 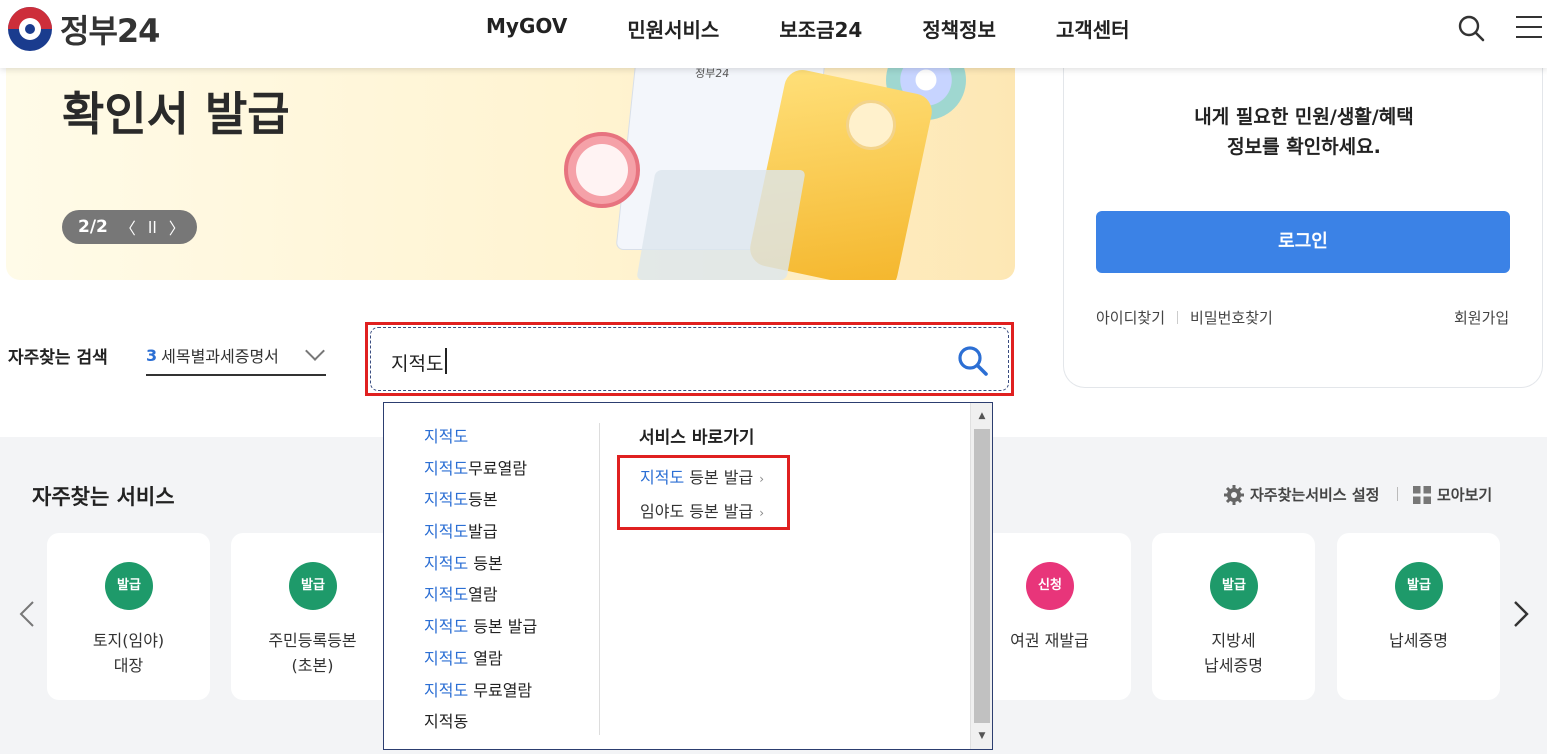 What do you see at coordinates (480, 722) in the screenshot?
I see `suggestion-item: 지적동` at bounding box center [480, 722].